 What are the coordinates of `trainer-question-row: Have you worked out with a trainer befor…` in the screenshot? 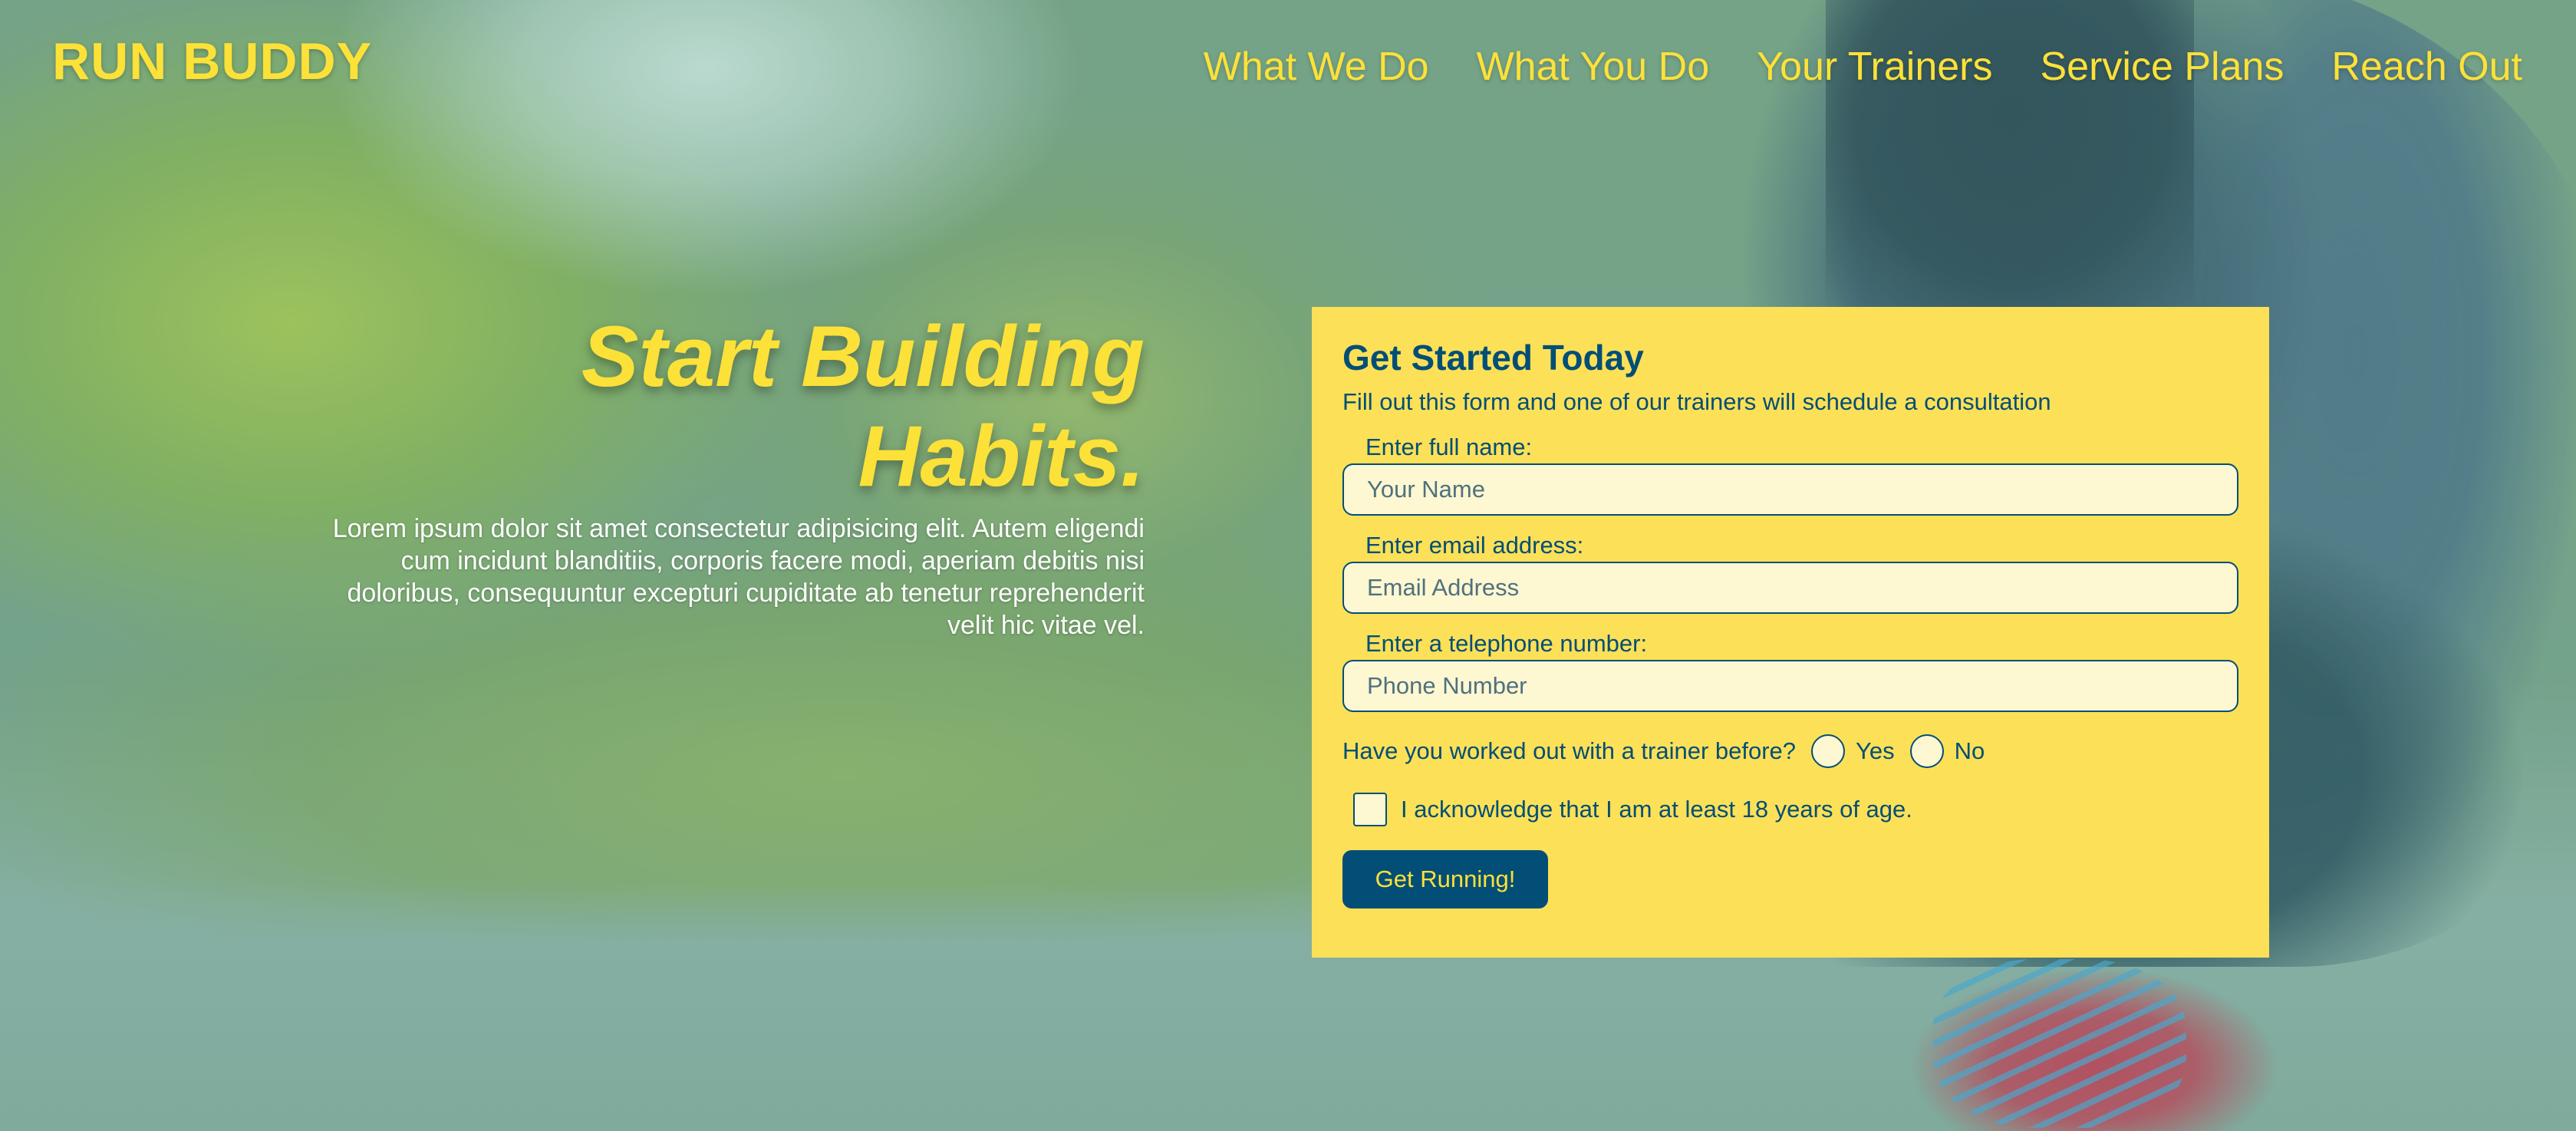 It's located at (1790, 752).